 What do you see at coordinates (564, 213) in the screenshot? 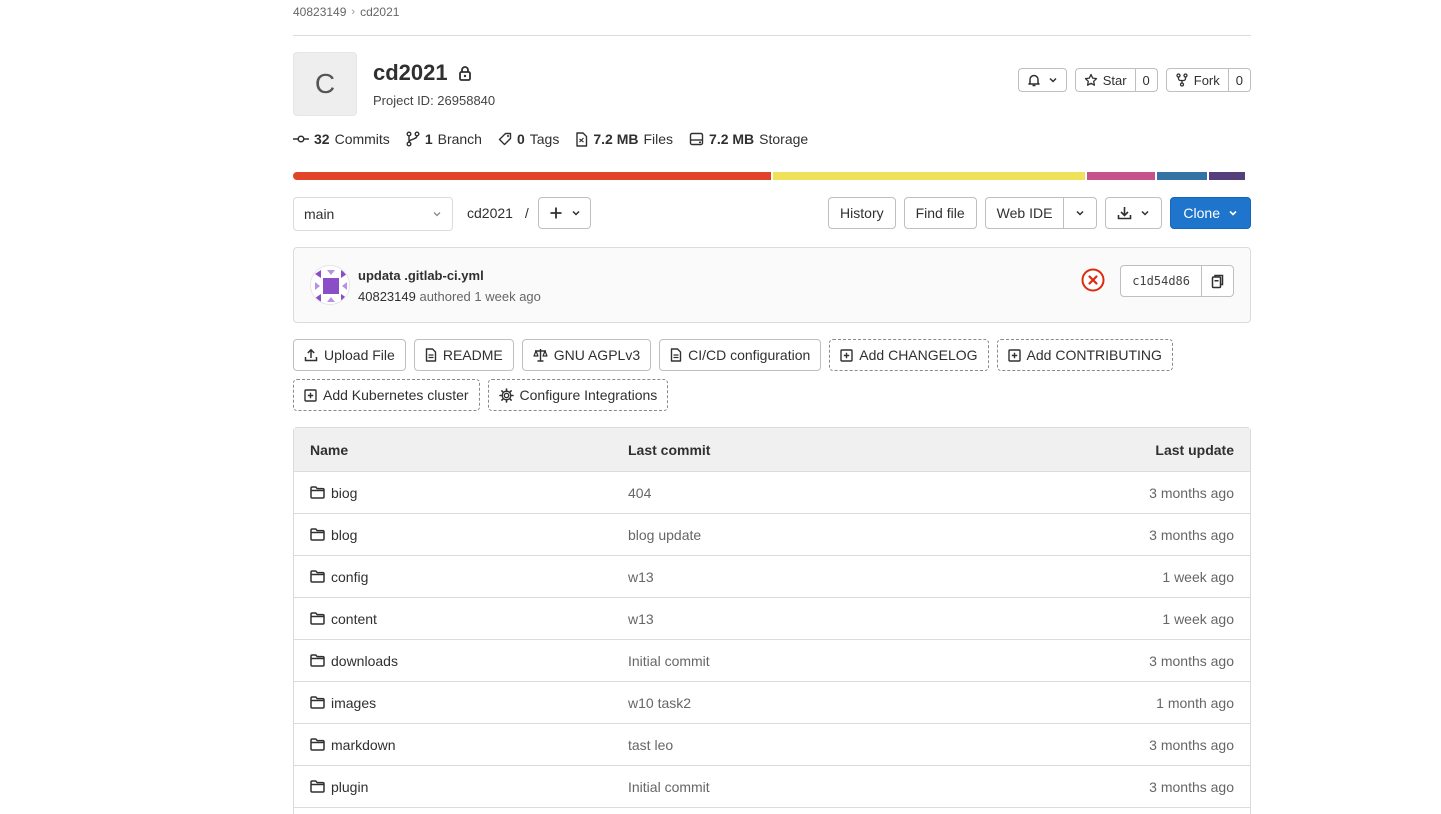
I see `add-to-tree-button` at bounding box center [564, 213].